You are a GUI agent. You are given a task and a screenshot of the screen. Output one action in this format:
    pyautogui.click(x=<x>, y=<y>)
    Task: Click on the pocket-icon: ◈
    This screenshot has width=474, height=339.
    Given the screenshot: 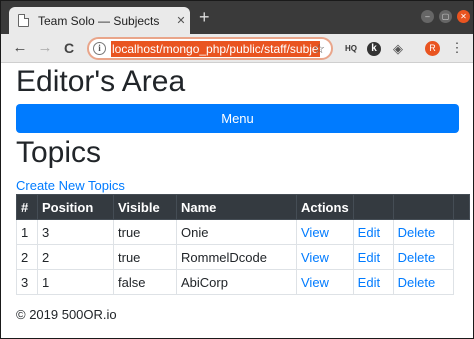 What is the action you would take?
    pyautogui.click(x=398, y=49)
    